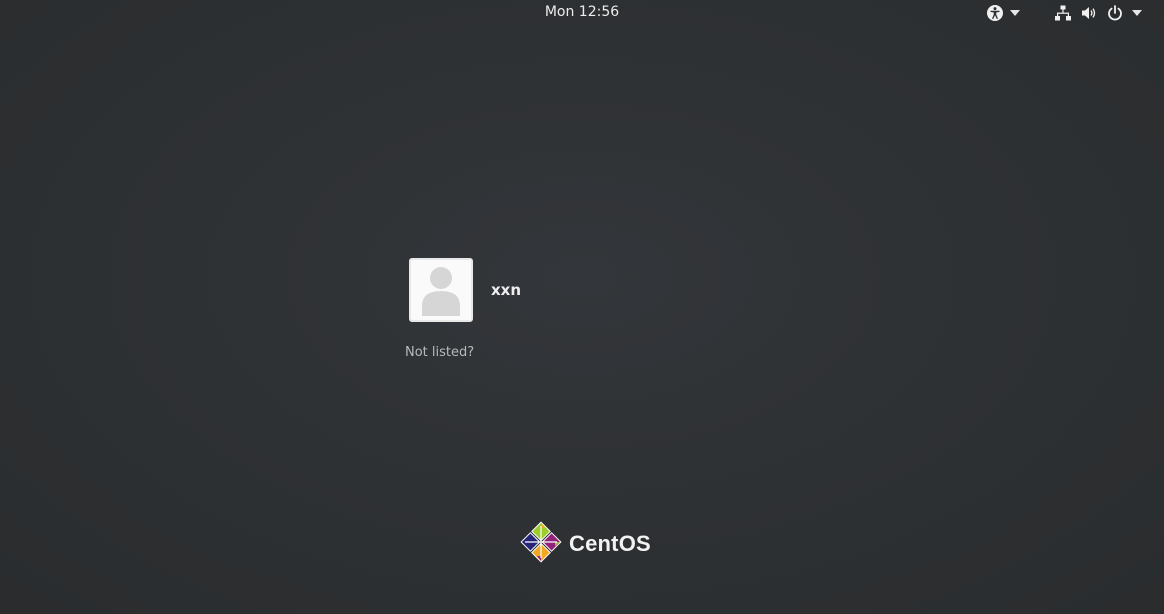  I want to click on user-list-item: xxn, so click(465, 290).